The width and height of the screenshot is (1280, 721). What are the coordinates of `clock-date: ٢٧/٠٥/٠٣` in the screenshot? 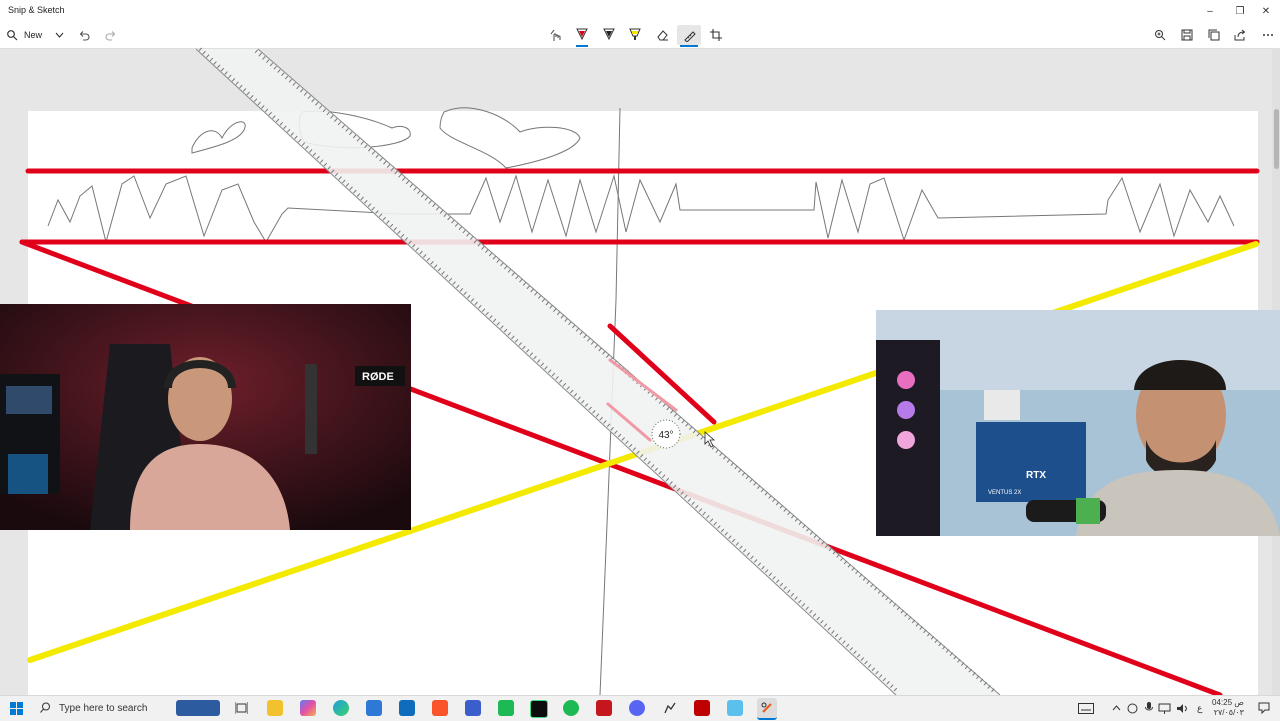 It's located at (1228, 712).